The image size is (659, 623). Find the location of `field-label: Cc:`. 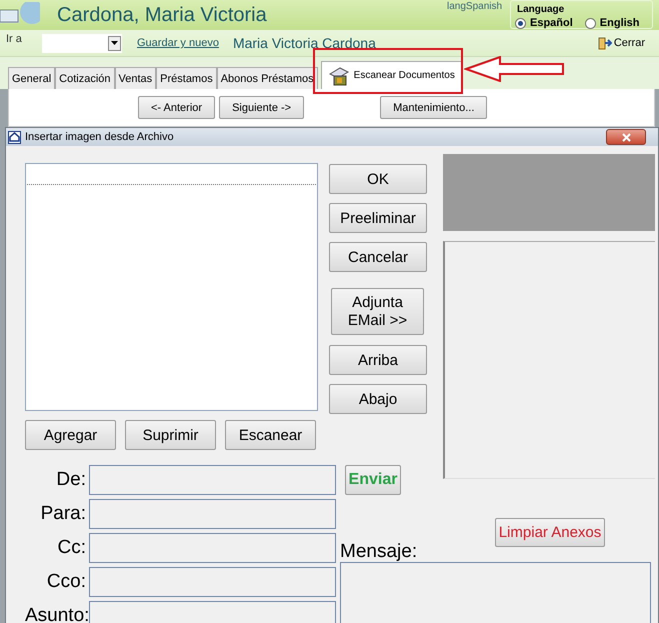

field-label: Cc: is located at coordinates (71, 548).